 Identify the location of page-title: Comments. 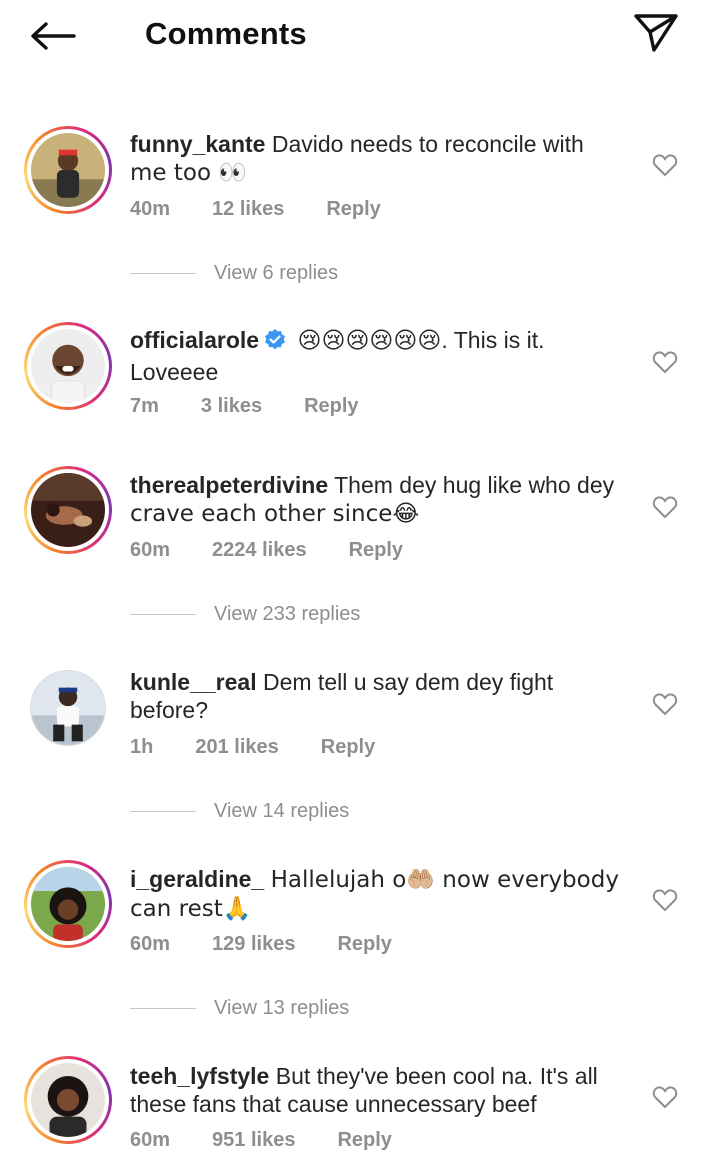
(226, 33).